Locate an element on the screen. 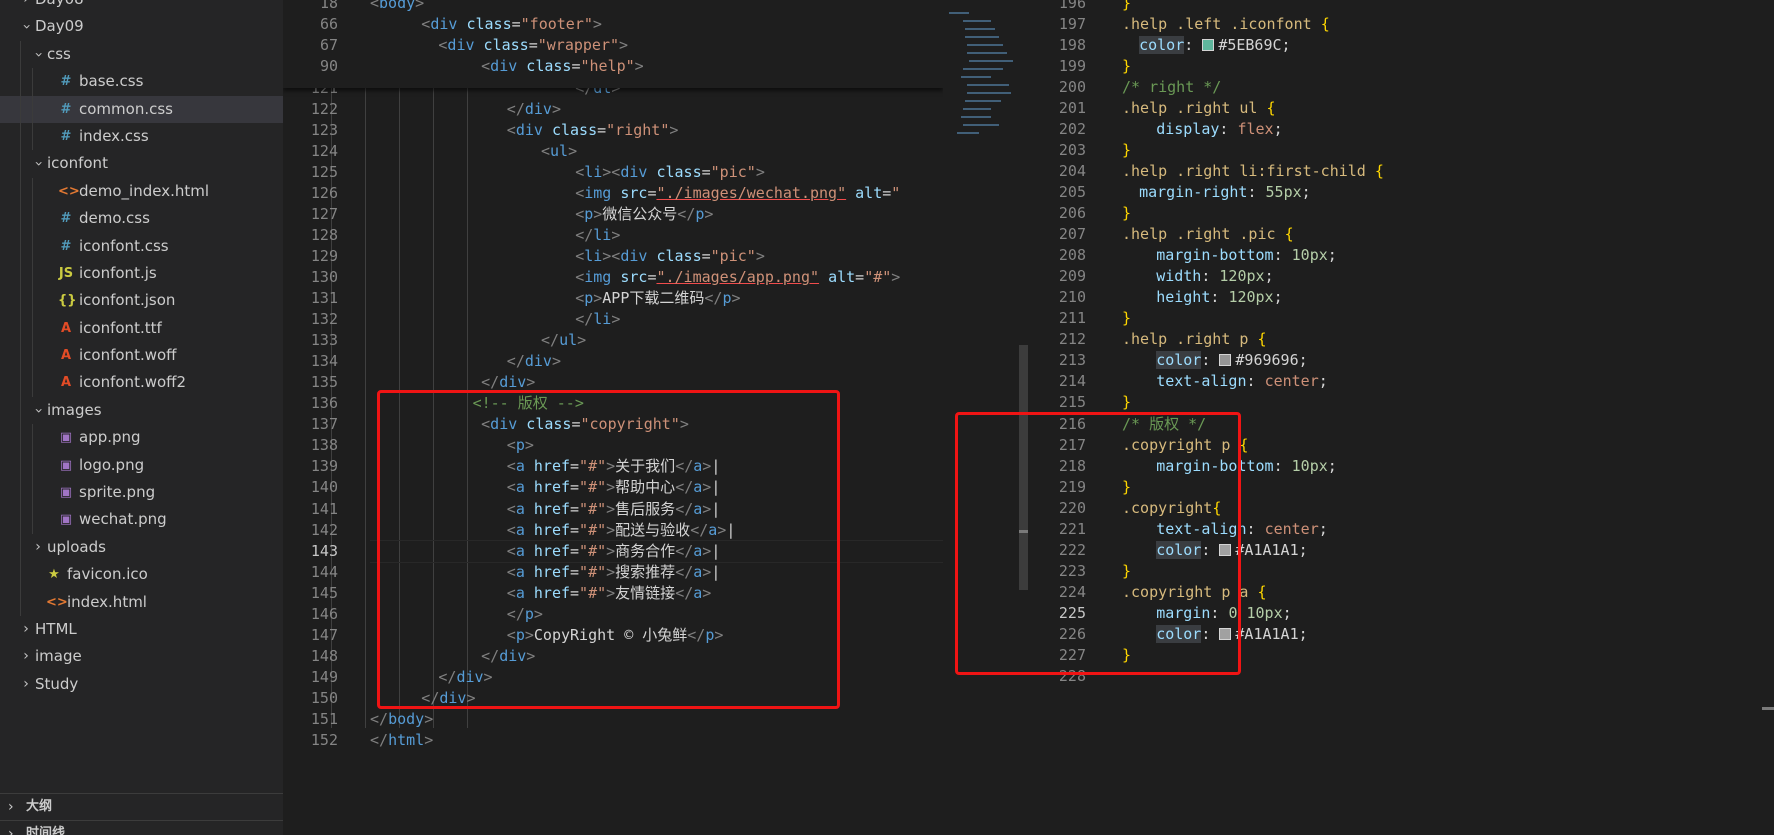 Image resolution: width=1774 pixels, height=835 pixels. code-line: 125 <li><div class="pic"> is located at coordinates (613, 173).